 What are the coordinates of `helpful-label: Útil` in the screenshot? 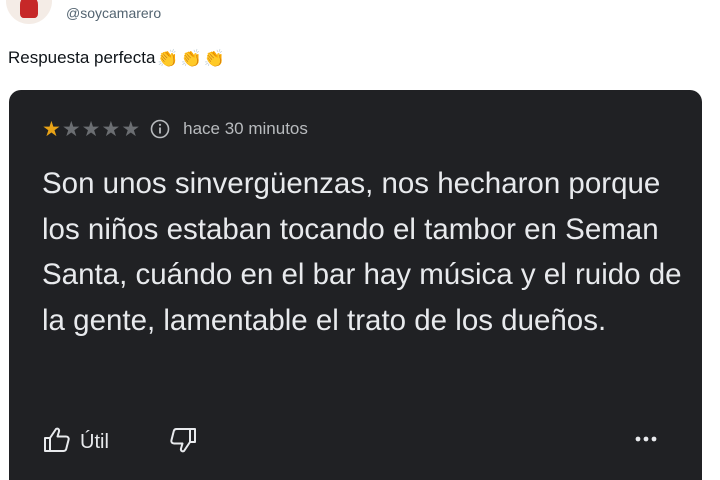 It's located at (94, 442).